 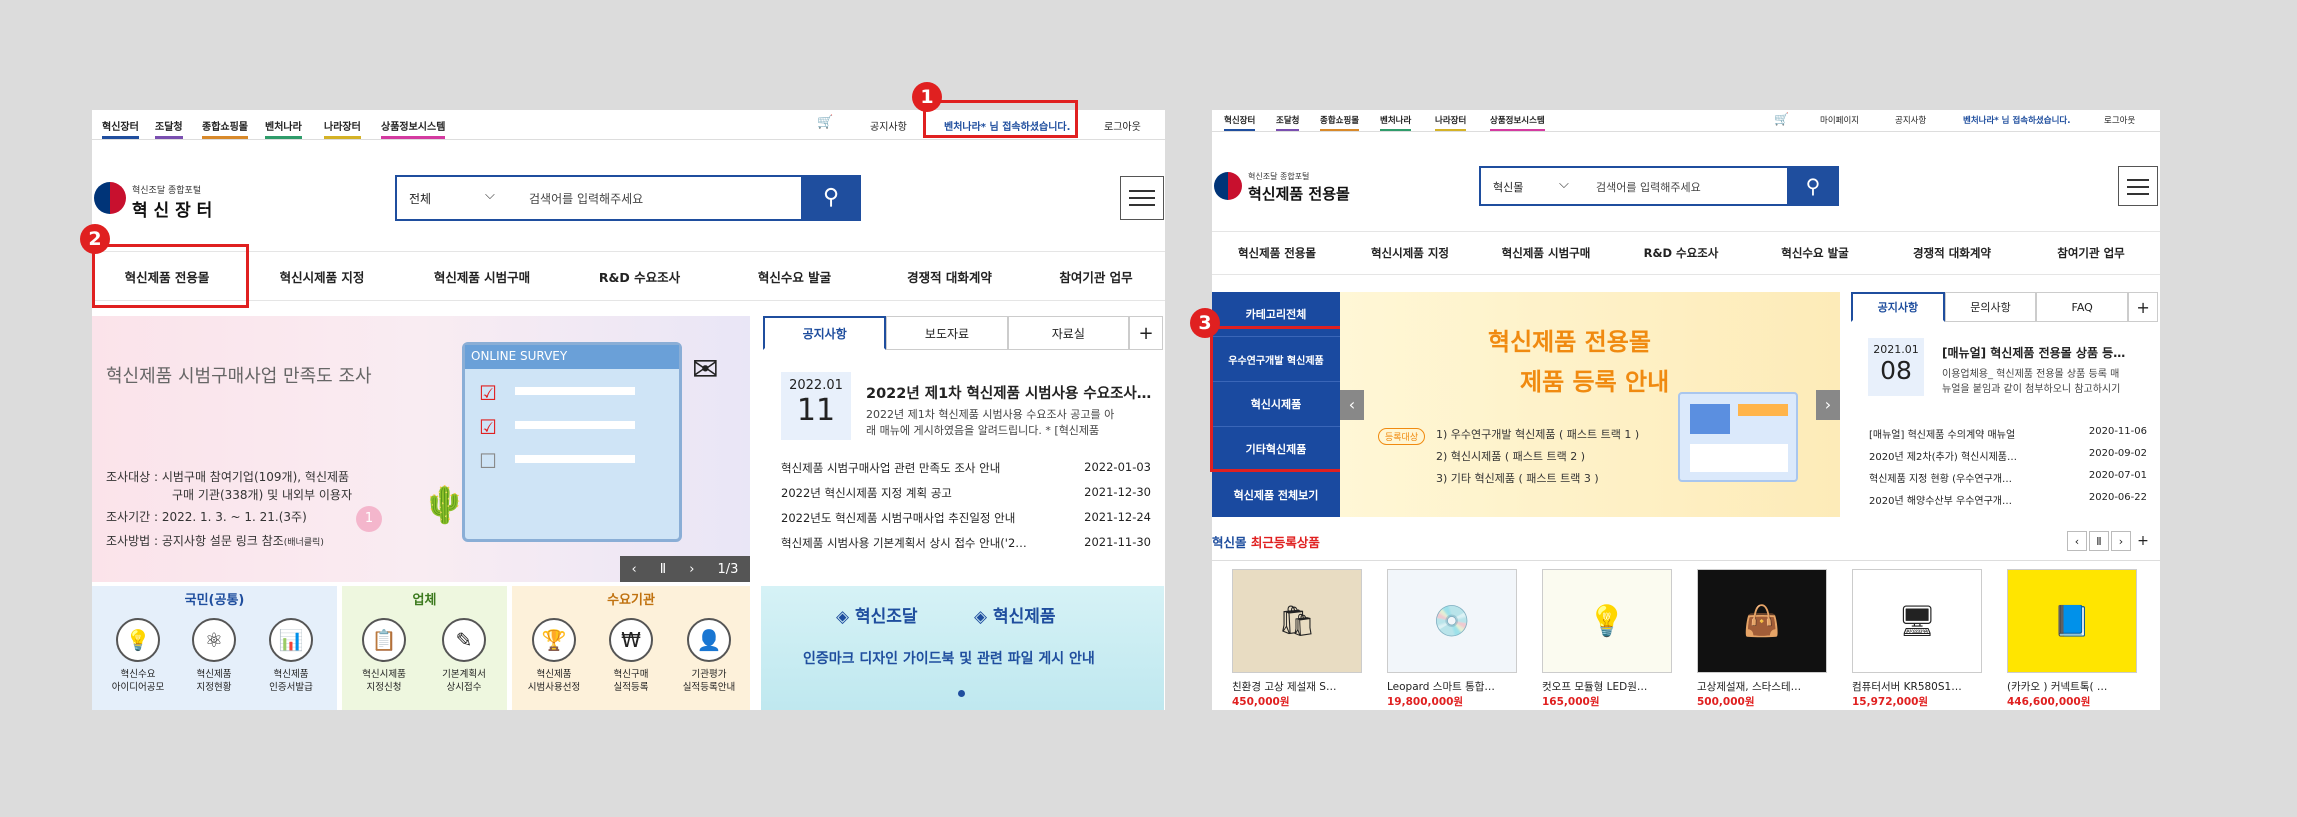 I want to click on featured-desc-1: 이용업체용_ 혁신제품 전용몰 상품 등록 매, so click(x=2031, y=374).